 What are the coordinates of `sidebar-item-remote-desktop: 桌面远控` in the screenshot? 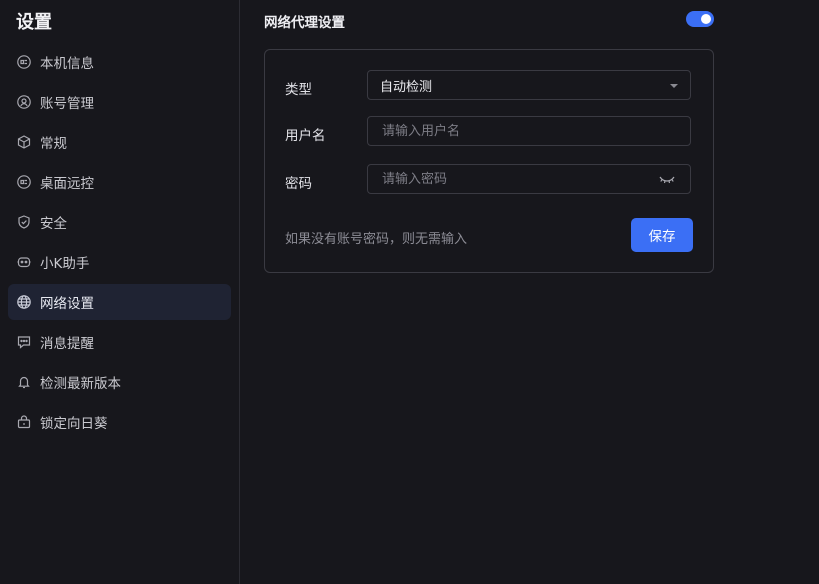 It's located at (119, 182).